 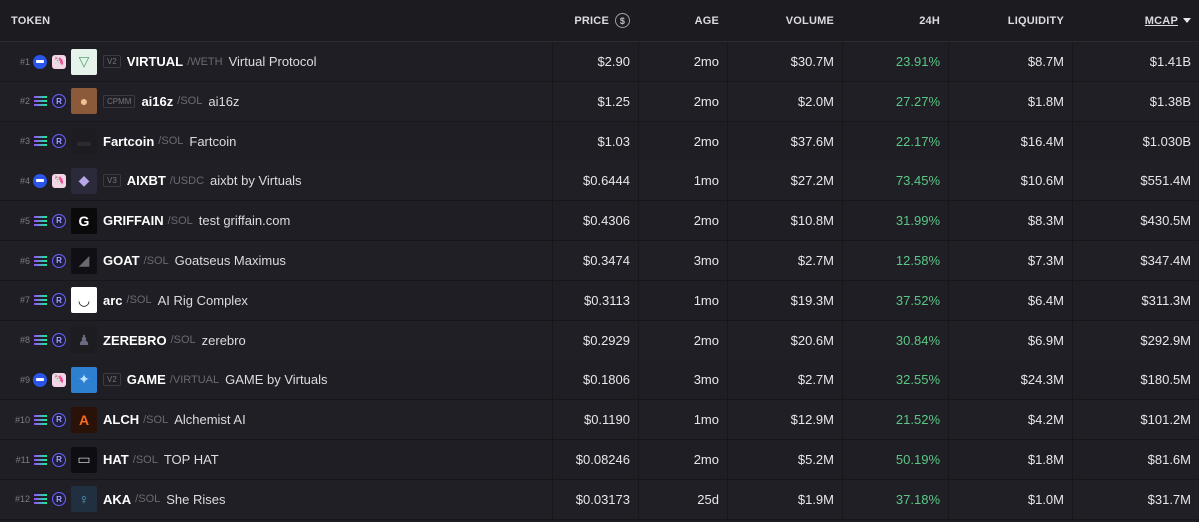 What do you see at coordinates (1135, 420) in the screenshot?
I see `mcap-cell: $101.2M` at bounding box center [1135, 420].